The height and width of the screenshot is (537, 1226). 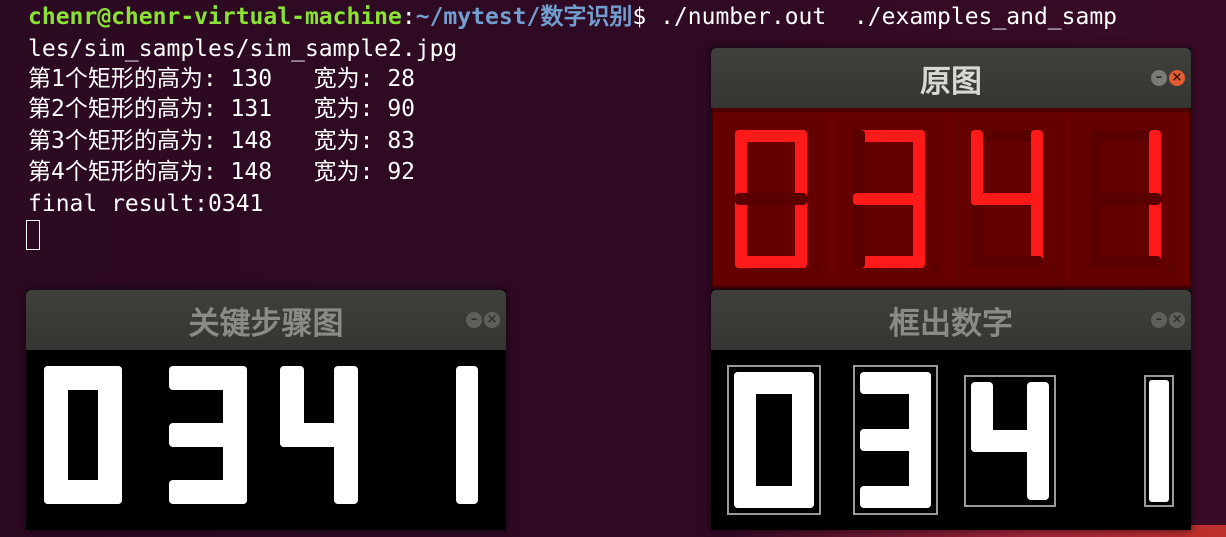 I want to click on boxed-digit-0-segment-f, so click(x=745, y=411).